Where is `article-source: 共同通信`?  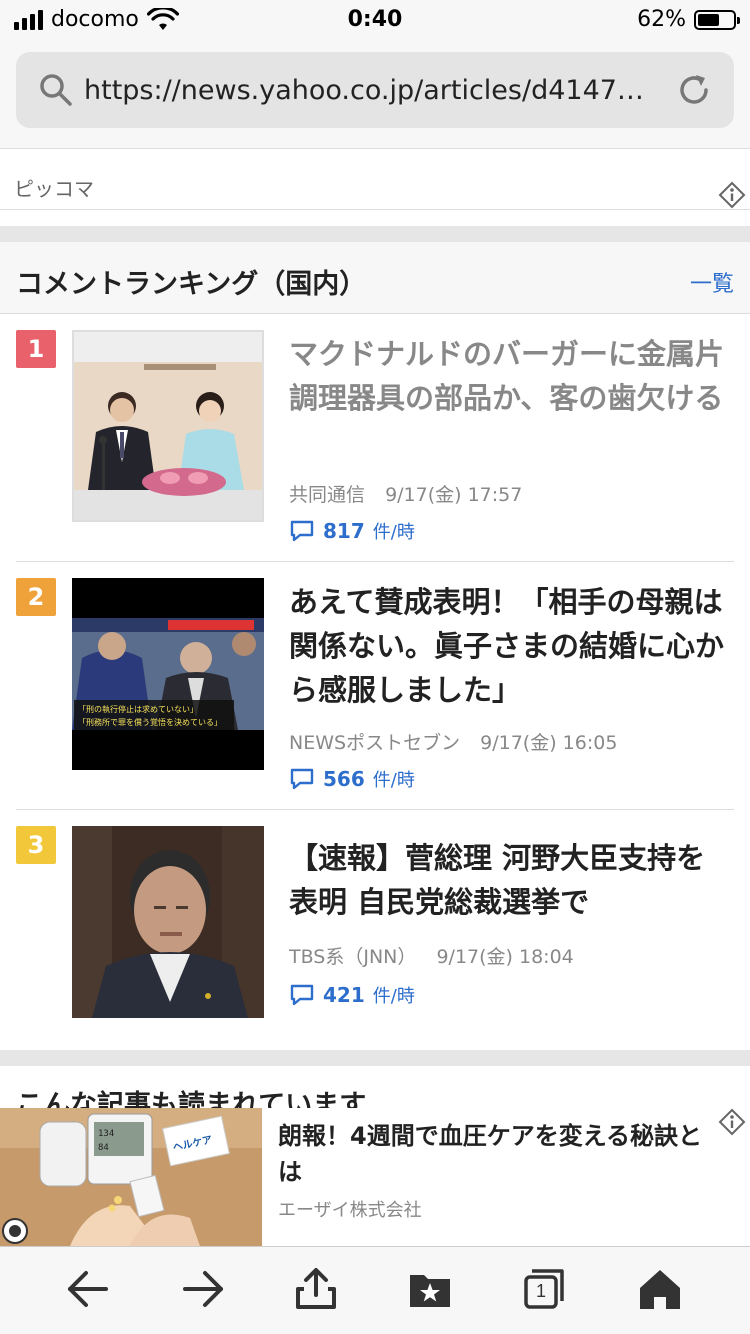
article-source: 共同通信 is located at coordinates (327, 495).